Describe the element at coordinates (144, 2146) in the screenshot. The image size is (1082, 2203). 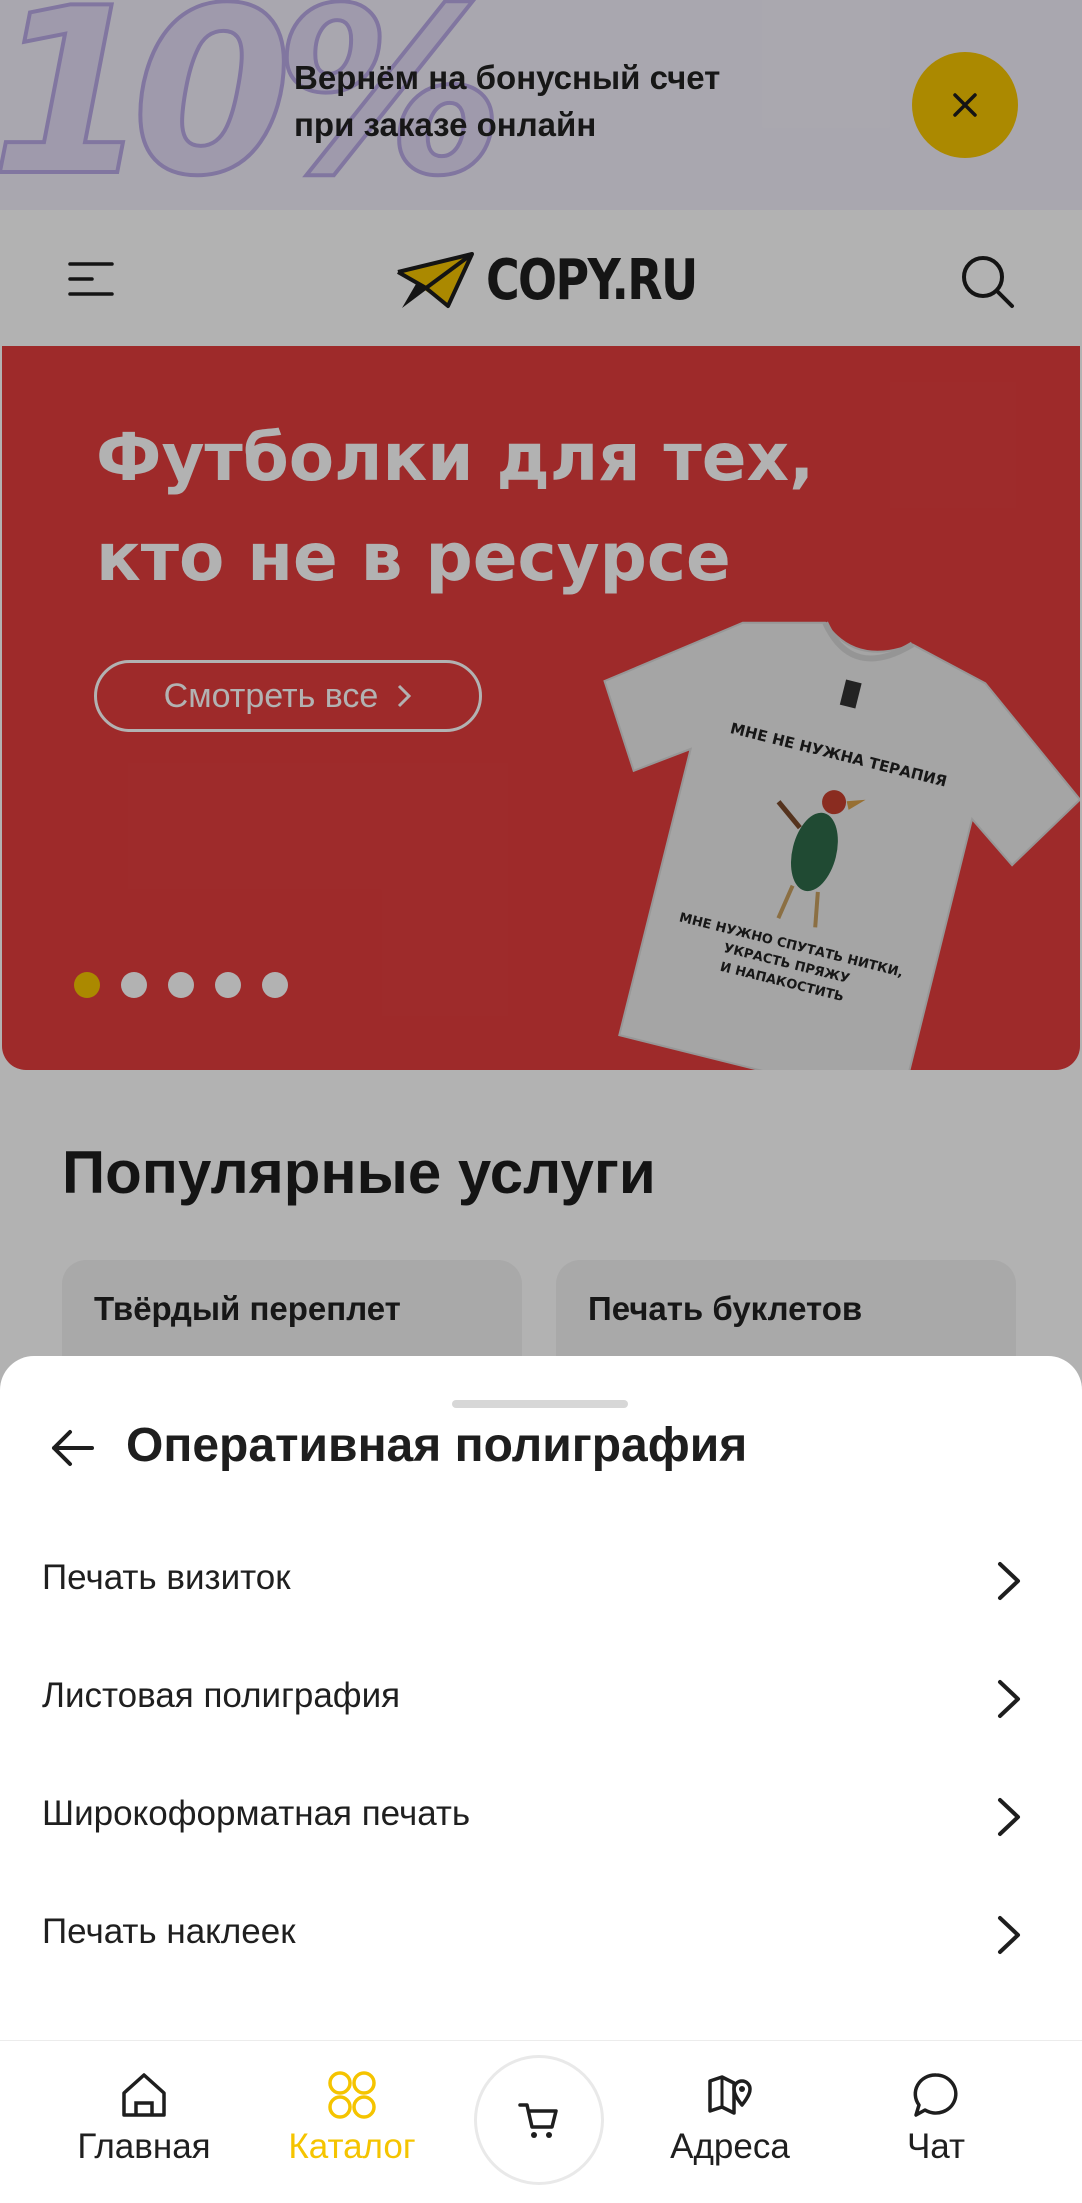
I see `nav-home-label: Главная` at that location.